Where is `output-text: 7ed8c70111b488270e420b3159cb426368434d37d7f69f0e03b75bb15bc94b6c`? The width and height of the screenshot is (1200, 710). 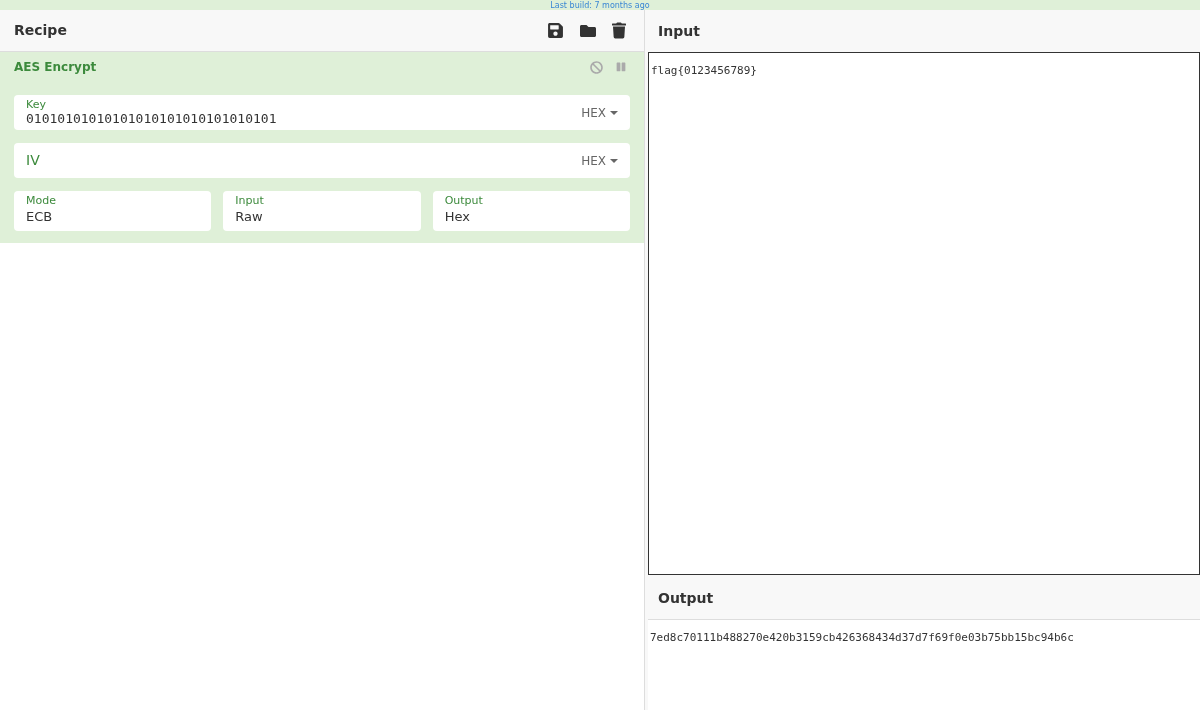
output-text: 7ed8c70111b488270e420b3159cb426368434d37d7f69f0e03b75bb15bc94b6c is located at coordinates (862, 637).